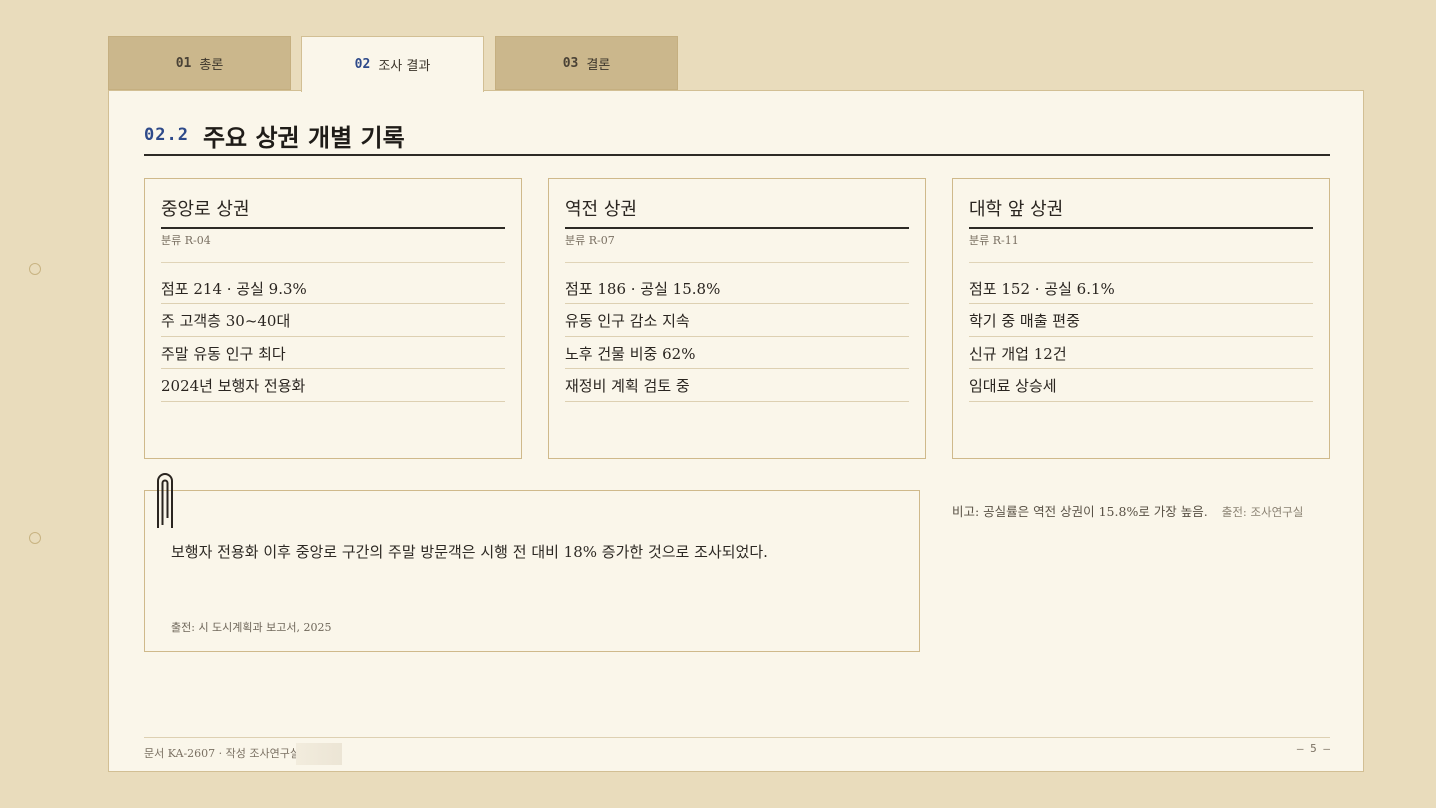 The height and width of the screenshot is (808, 1436). Describe the element at coordinates (1141, 209) in the screenshot. I see `card-title: 대학 앞 상권` at that location.